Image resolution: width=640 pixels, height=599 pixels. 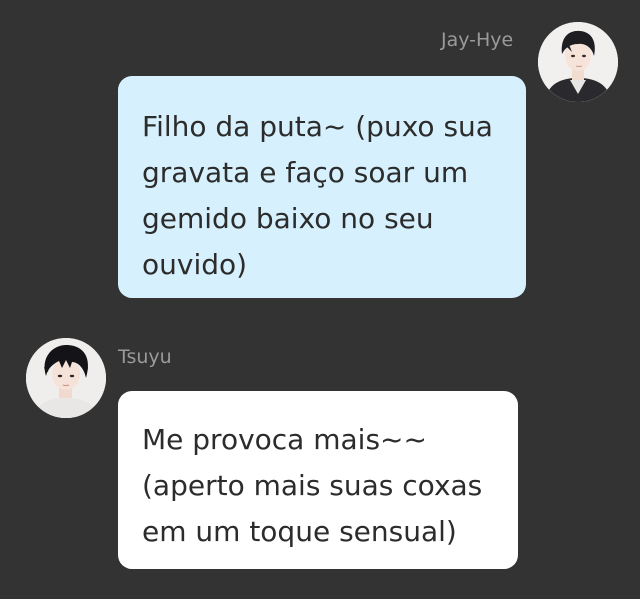 What do you see at coordinates (299, 531) in the screenshot?
I see `message-line: em um toque sensual)` at bounding box center [299, 531].